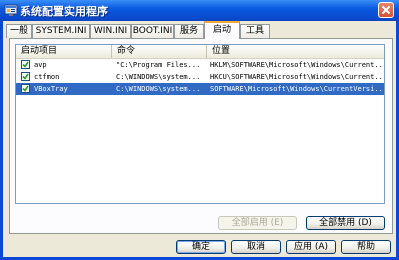 This screenshot has height=260, width=399. Describe the element at coordinates (64, 51) in the screenshot. I see `column-startup-item: 启动项目` at that location.